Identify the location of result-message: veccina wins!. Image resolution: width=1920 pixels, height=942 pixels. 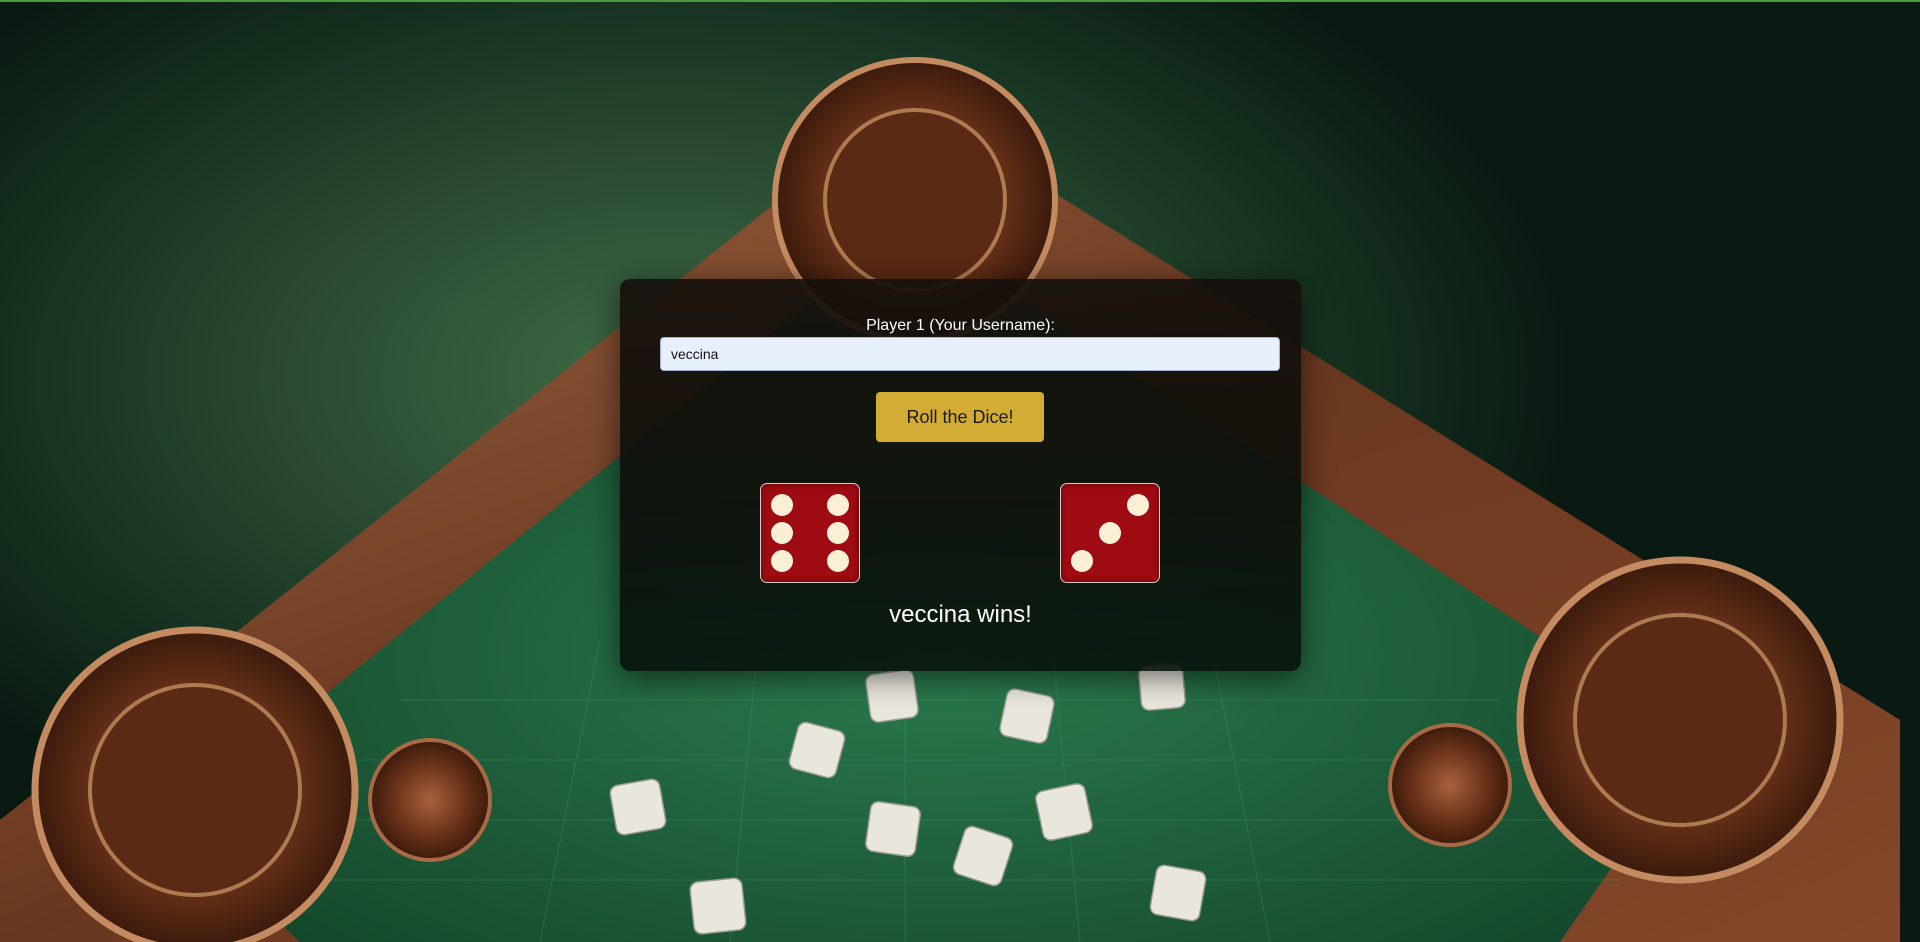
(960, 614).